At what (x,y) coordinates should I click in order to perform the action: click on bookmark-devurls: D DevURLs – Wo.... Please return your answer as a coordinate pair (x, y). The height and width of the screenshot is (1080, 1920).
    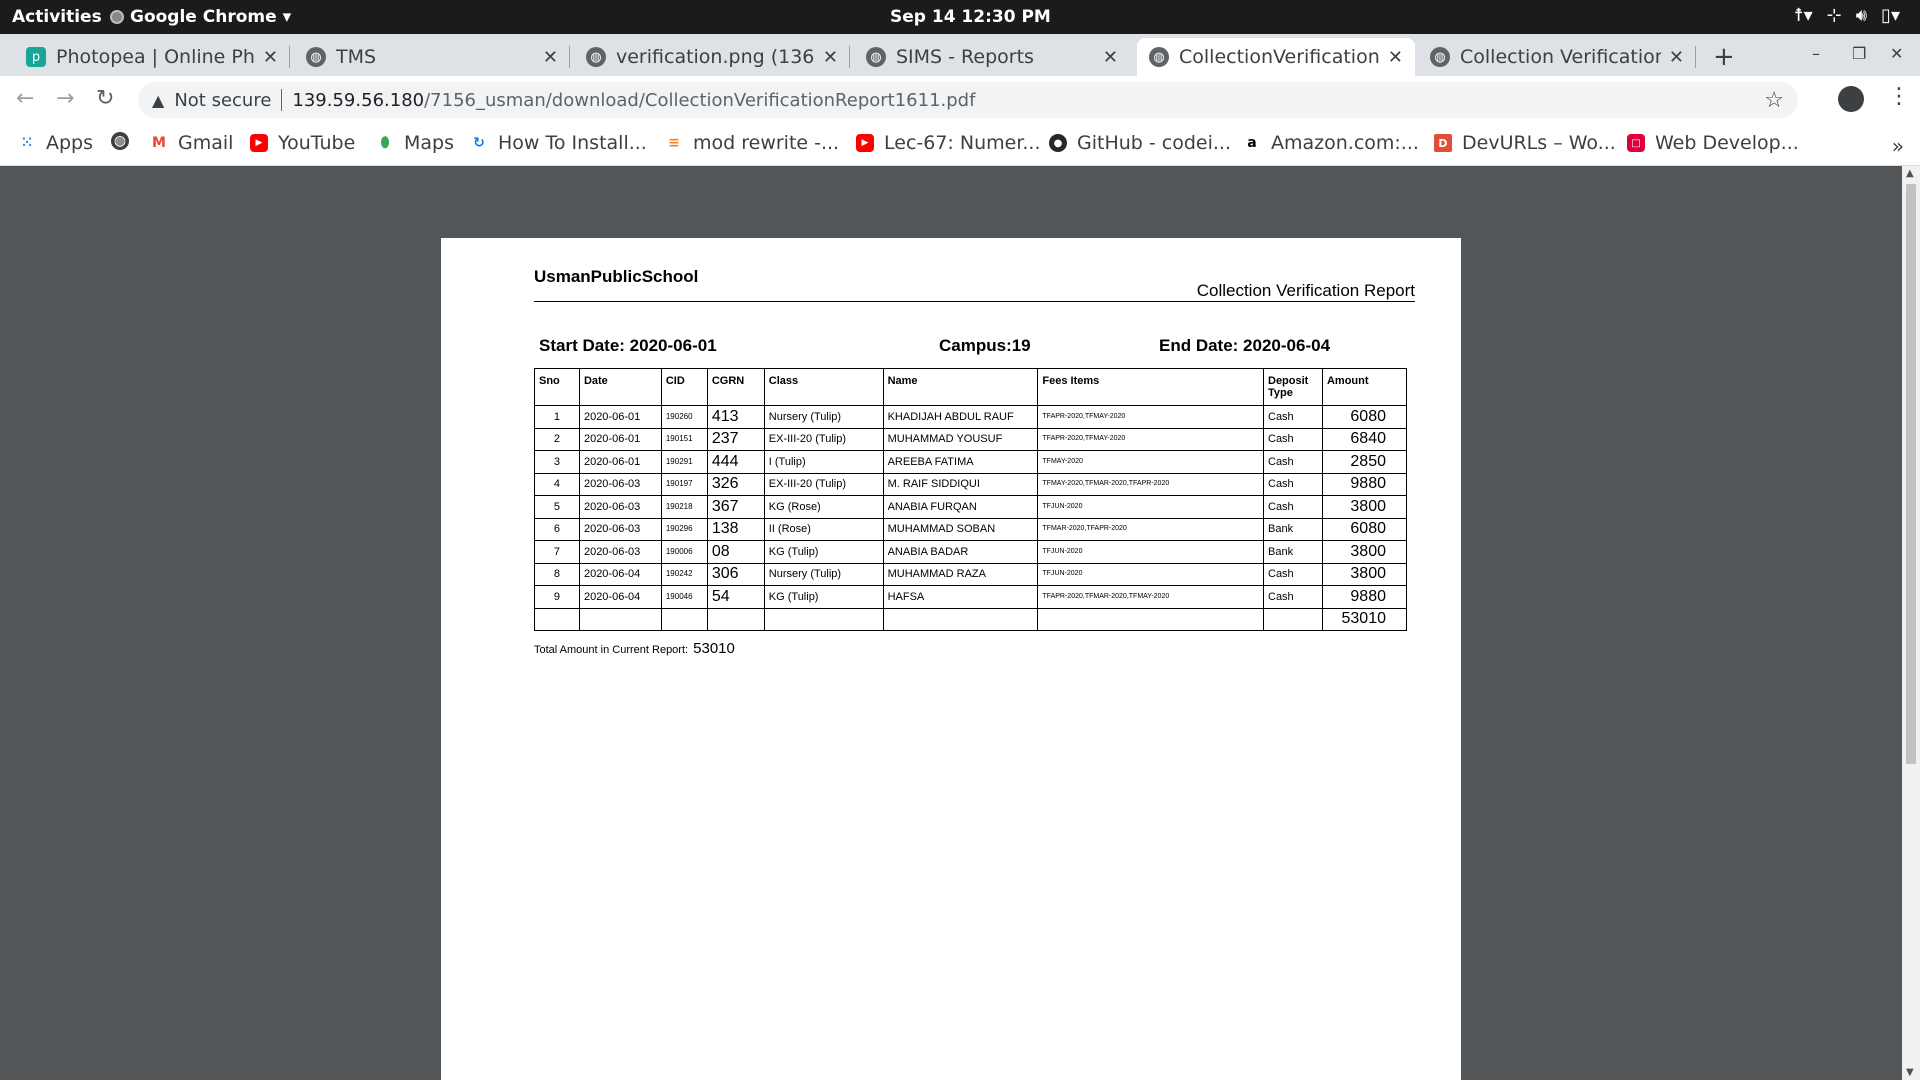
    Looking at the image, I should click on (1525, 143).